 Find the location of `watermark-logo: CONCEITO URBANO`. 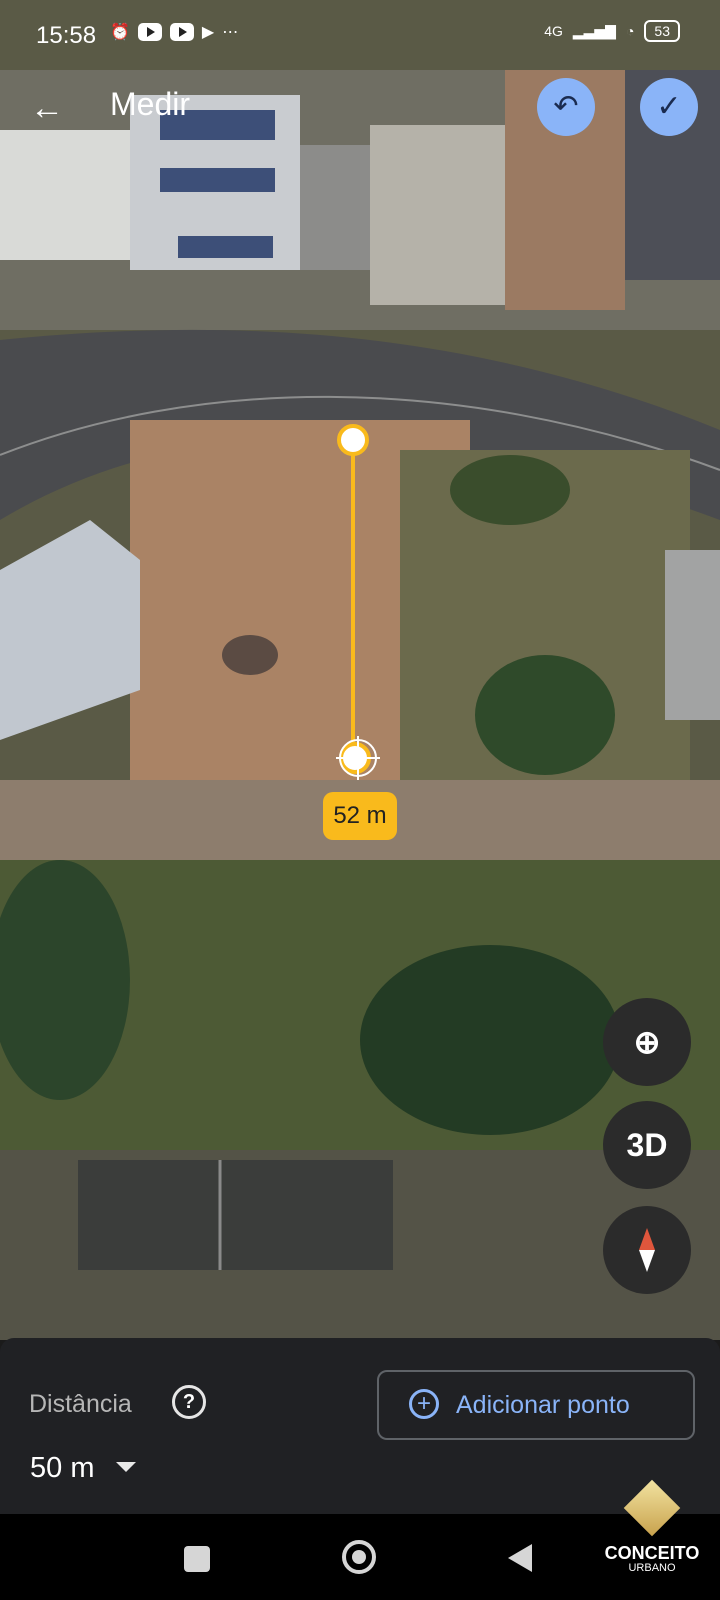

watermark-logo: CONCEITO URBANO is located at coordinates (652, 1528).